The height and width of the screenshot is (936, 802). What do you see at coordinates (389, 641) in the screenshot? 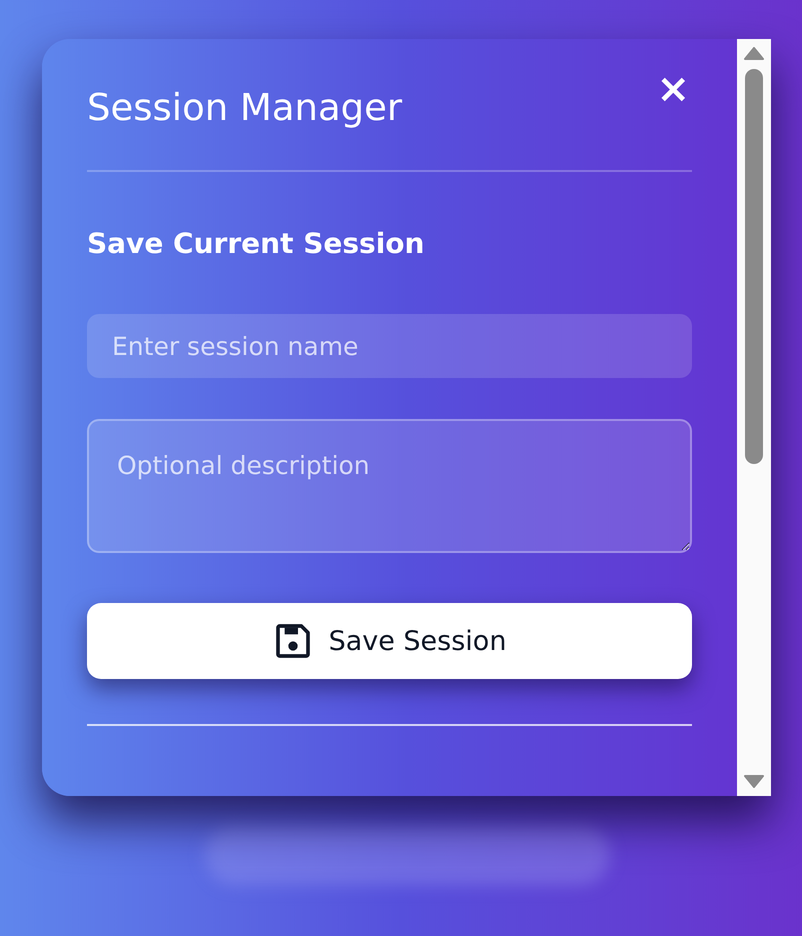
I see `save-session-button: Save Session` at bounding box center [389, 641].